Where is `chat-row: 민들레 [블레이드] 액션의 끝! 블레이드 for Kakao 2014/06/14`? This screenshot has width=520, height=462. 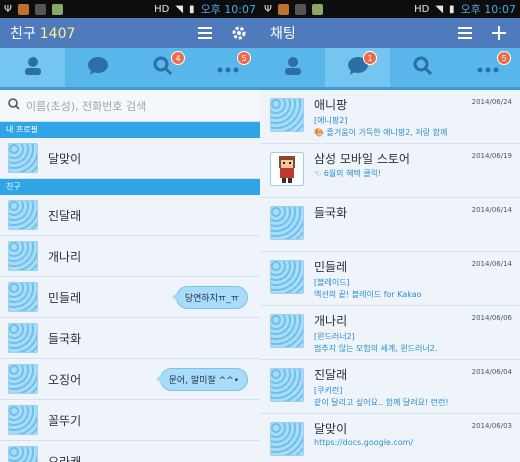 chat-row: 민들레 [블레이드] 액션의 끝! 블레이드 for Kakao 2014/06/14 is located at coordinates (390, 279).